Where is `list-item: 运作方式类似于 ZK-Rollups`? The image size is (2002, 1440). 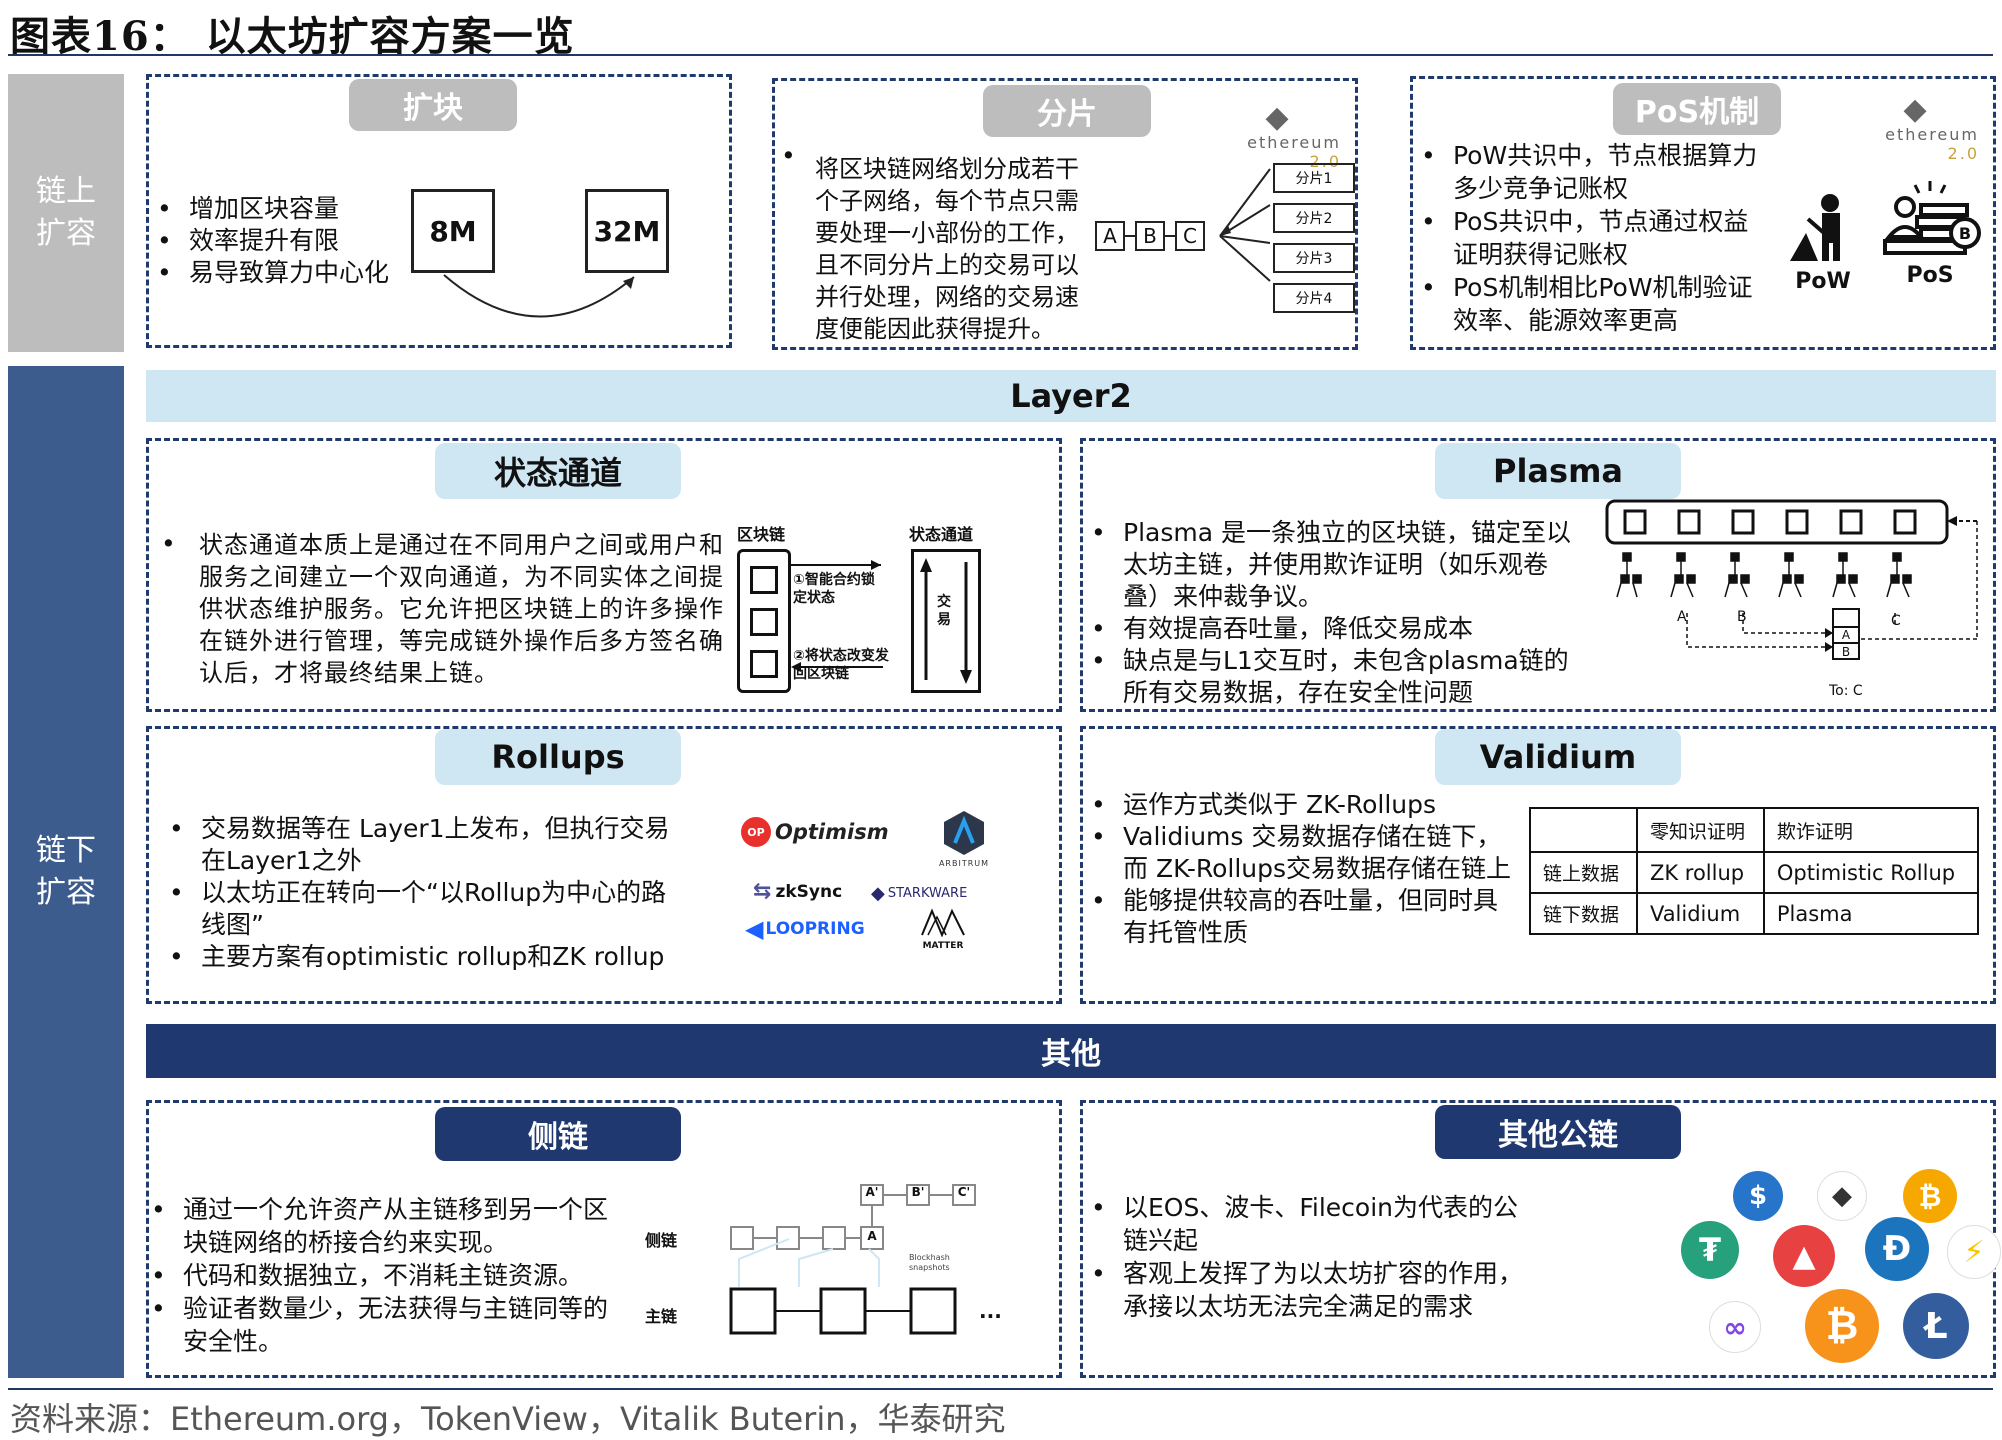
list-item: 运作方式类似于 ZK-Rollups is located at coordinates (1301, 805).